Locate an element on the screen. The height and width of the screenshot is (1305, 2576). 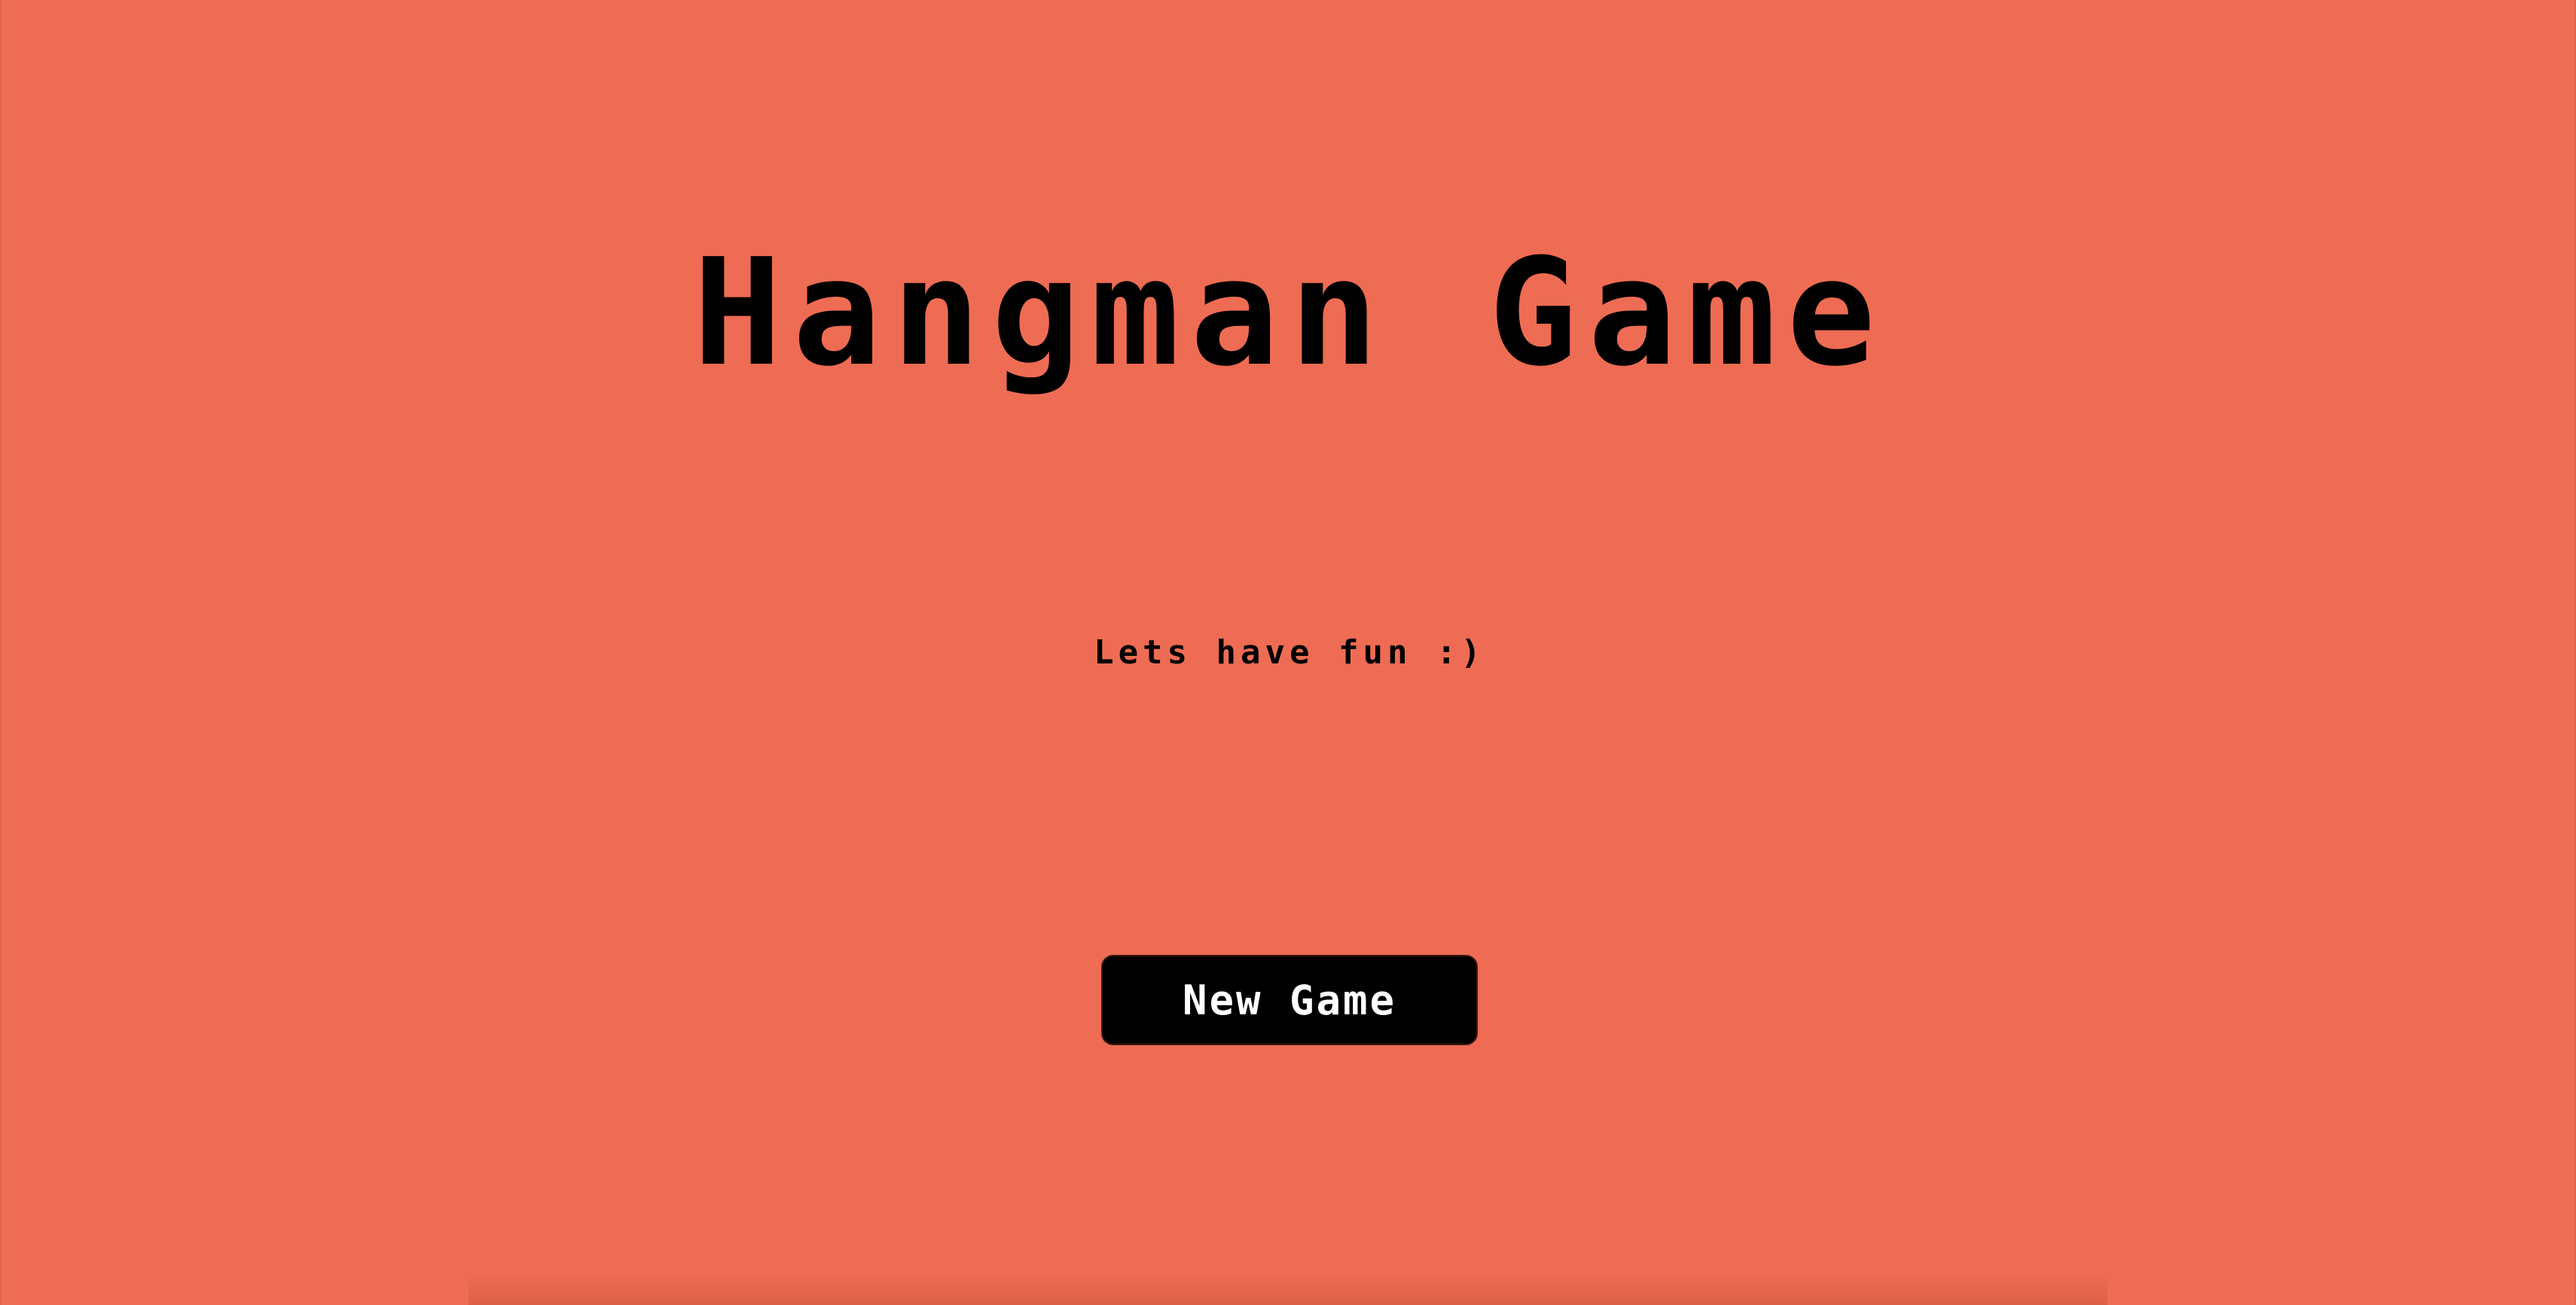
new-game-button: New Game is located at coordinates (1290, 1000).